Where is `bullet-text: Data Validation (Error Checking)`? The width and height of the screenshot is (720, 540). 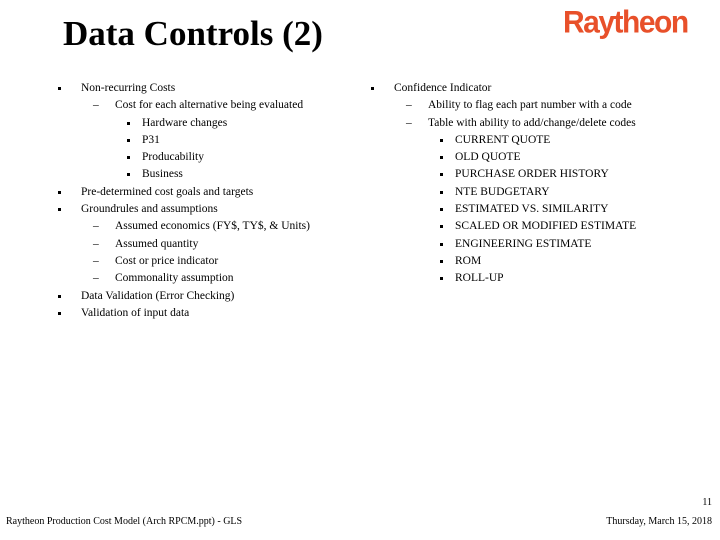
bullet-text: Data Validation (Error Checking) is located at coordinates (158, 295).